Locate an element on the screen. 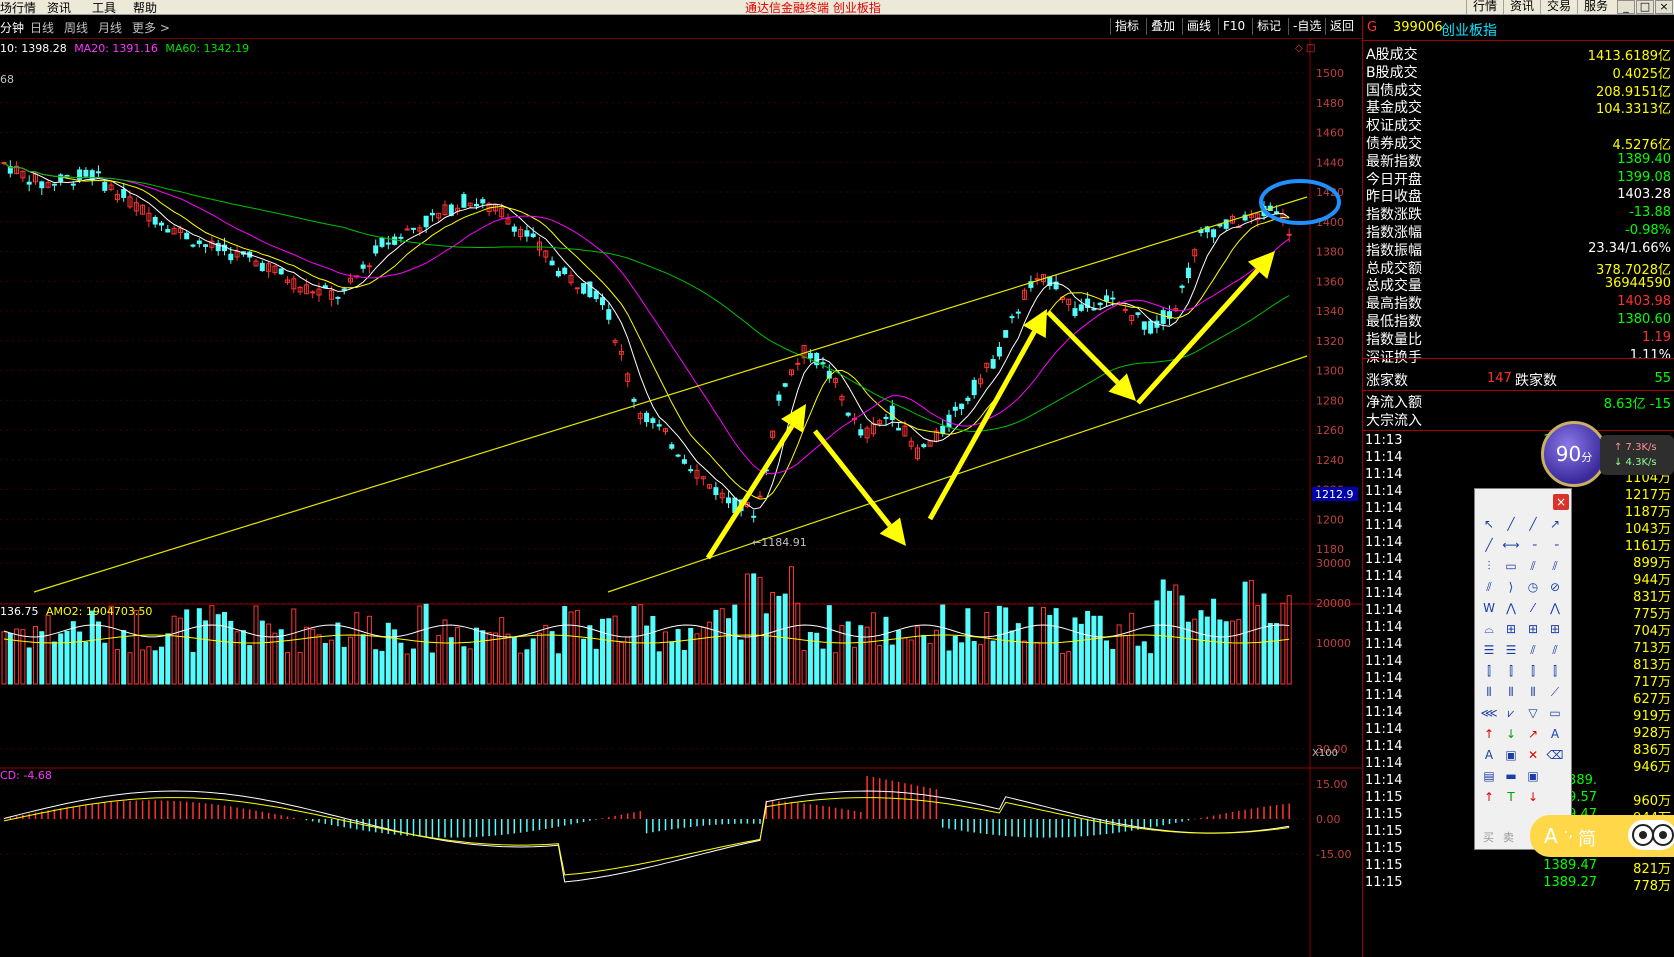  draw-tool-icon: ⋘ is located at coordinates (1489, 713).